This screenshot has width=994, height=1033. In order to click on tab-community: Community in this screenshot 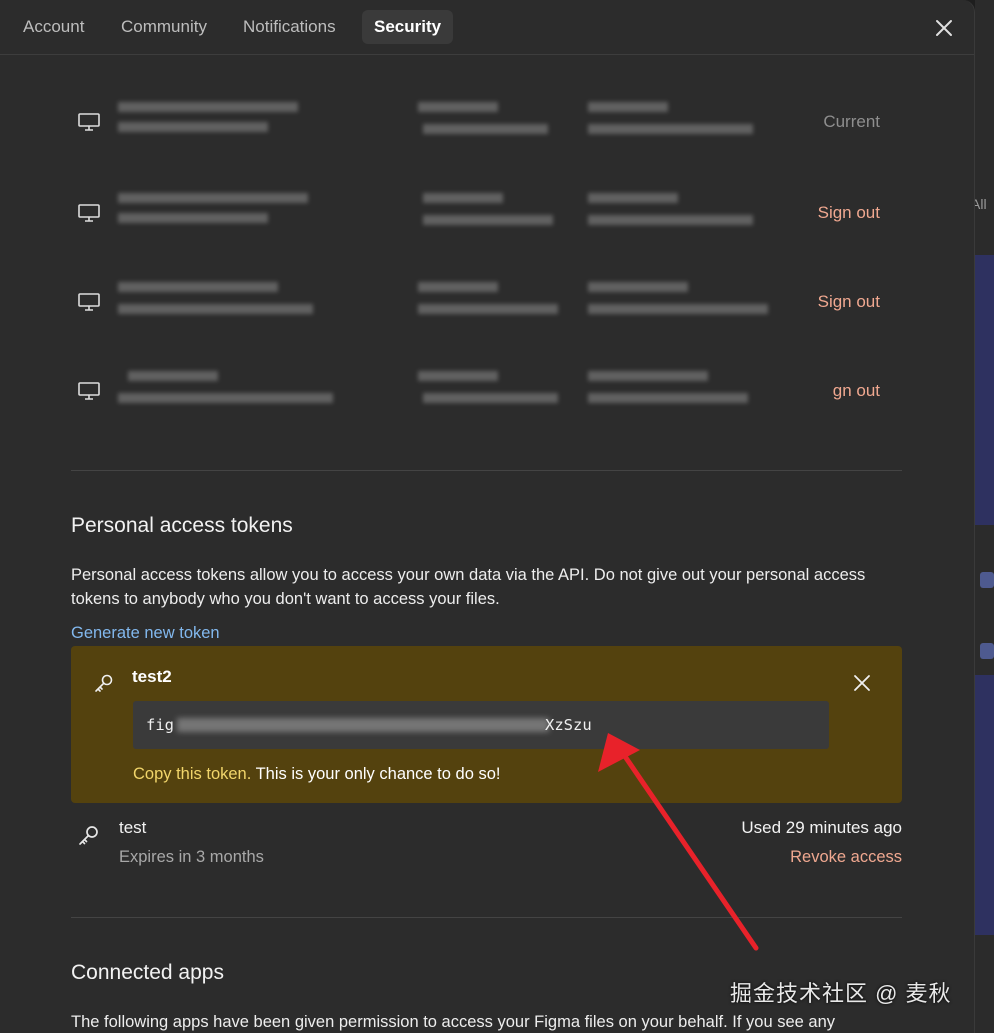, I will do `click(164, 27)`.